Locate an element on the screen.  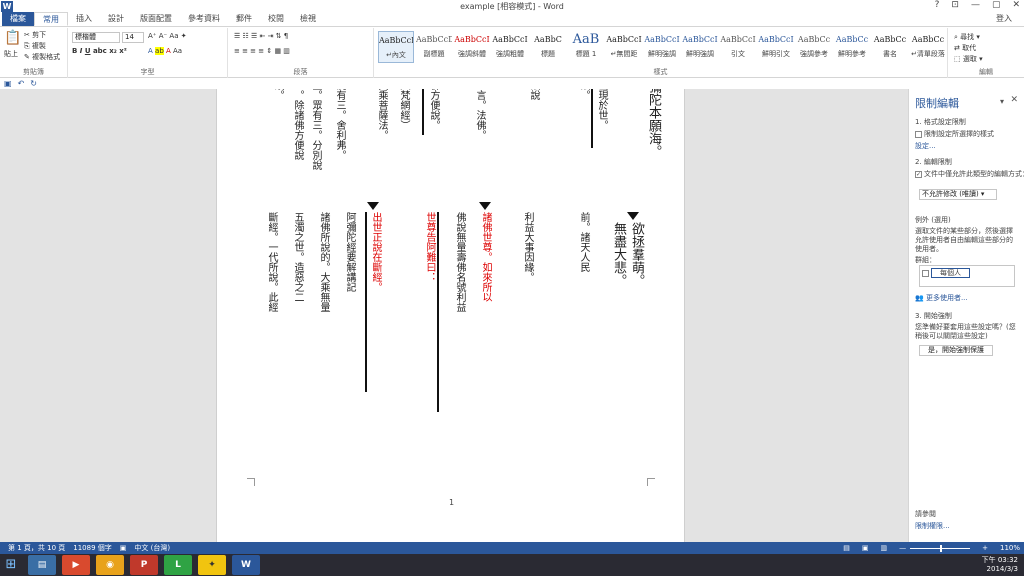
style-1: AaBbCcD 副標題 is located at coordinates (434, 47).